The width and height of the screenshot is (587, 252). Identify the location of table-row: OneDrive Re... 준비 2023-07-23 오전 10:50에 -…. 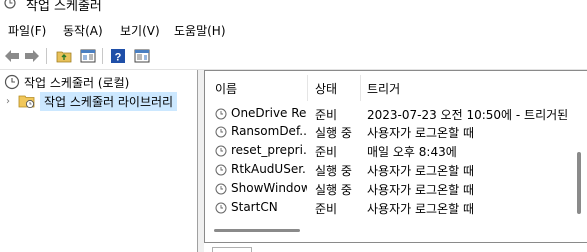
(395, 114).